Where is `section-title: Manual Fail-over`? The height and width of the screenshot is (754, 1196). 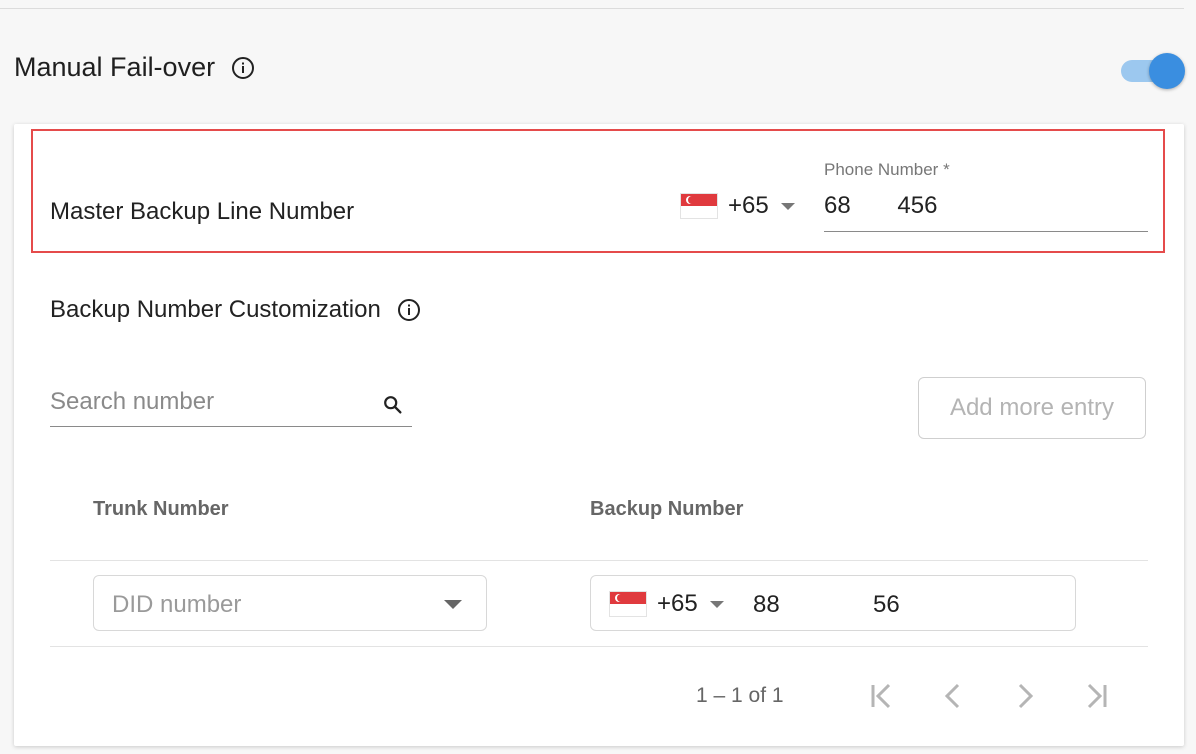 section-title: Manual Fail-over is located at coordinates (115, 67).